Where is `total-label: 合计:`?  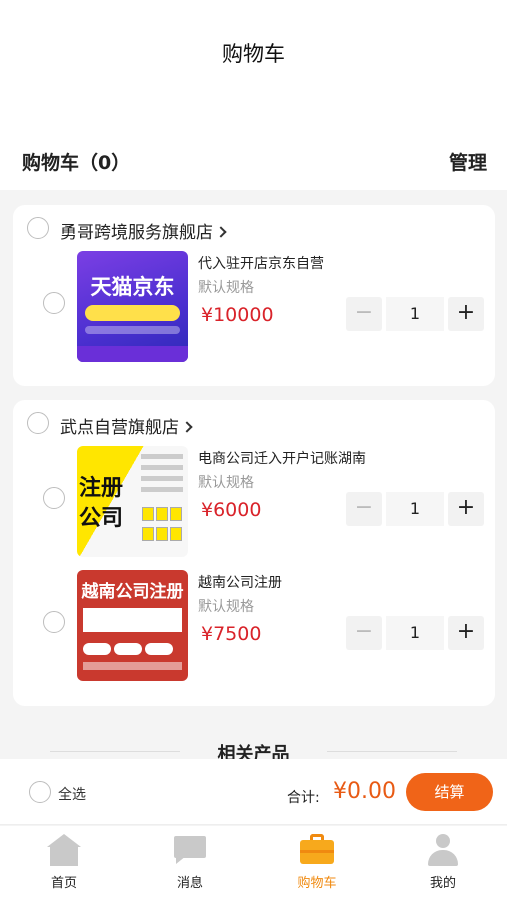
total-label: 合计: is located at coordinates (303, 798).